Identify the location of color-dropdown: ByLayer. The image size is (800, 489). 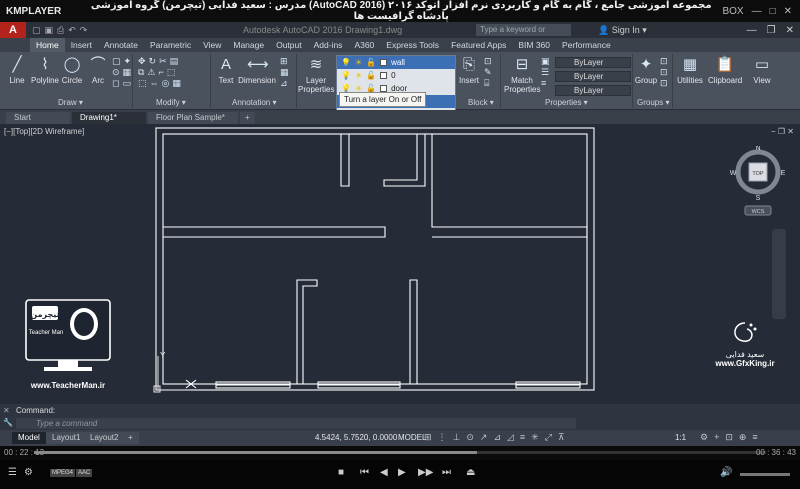
(593, 62).